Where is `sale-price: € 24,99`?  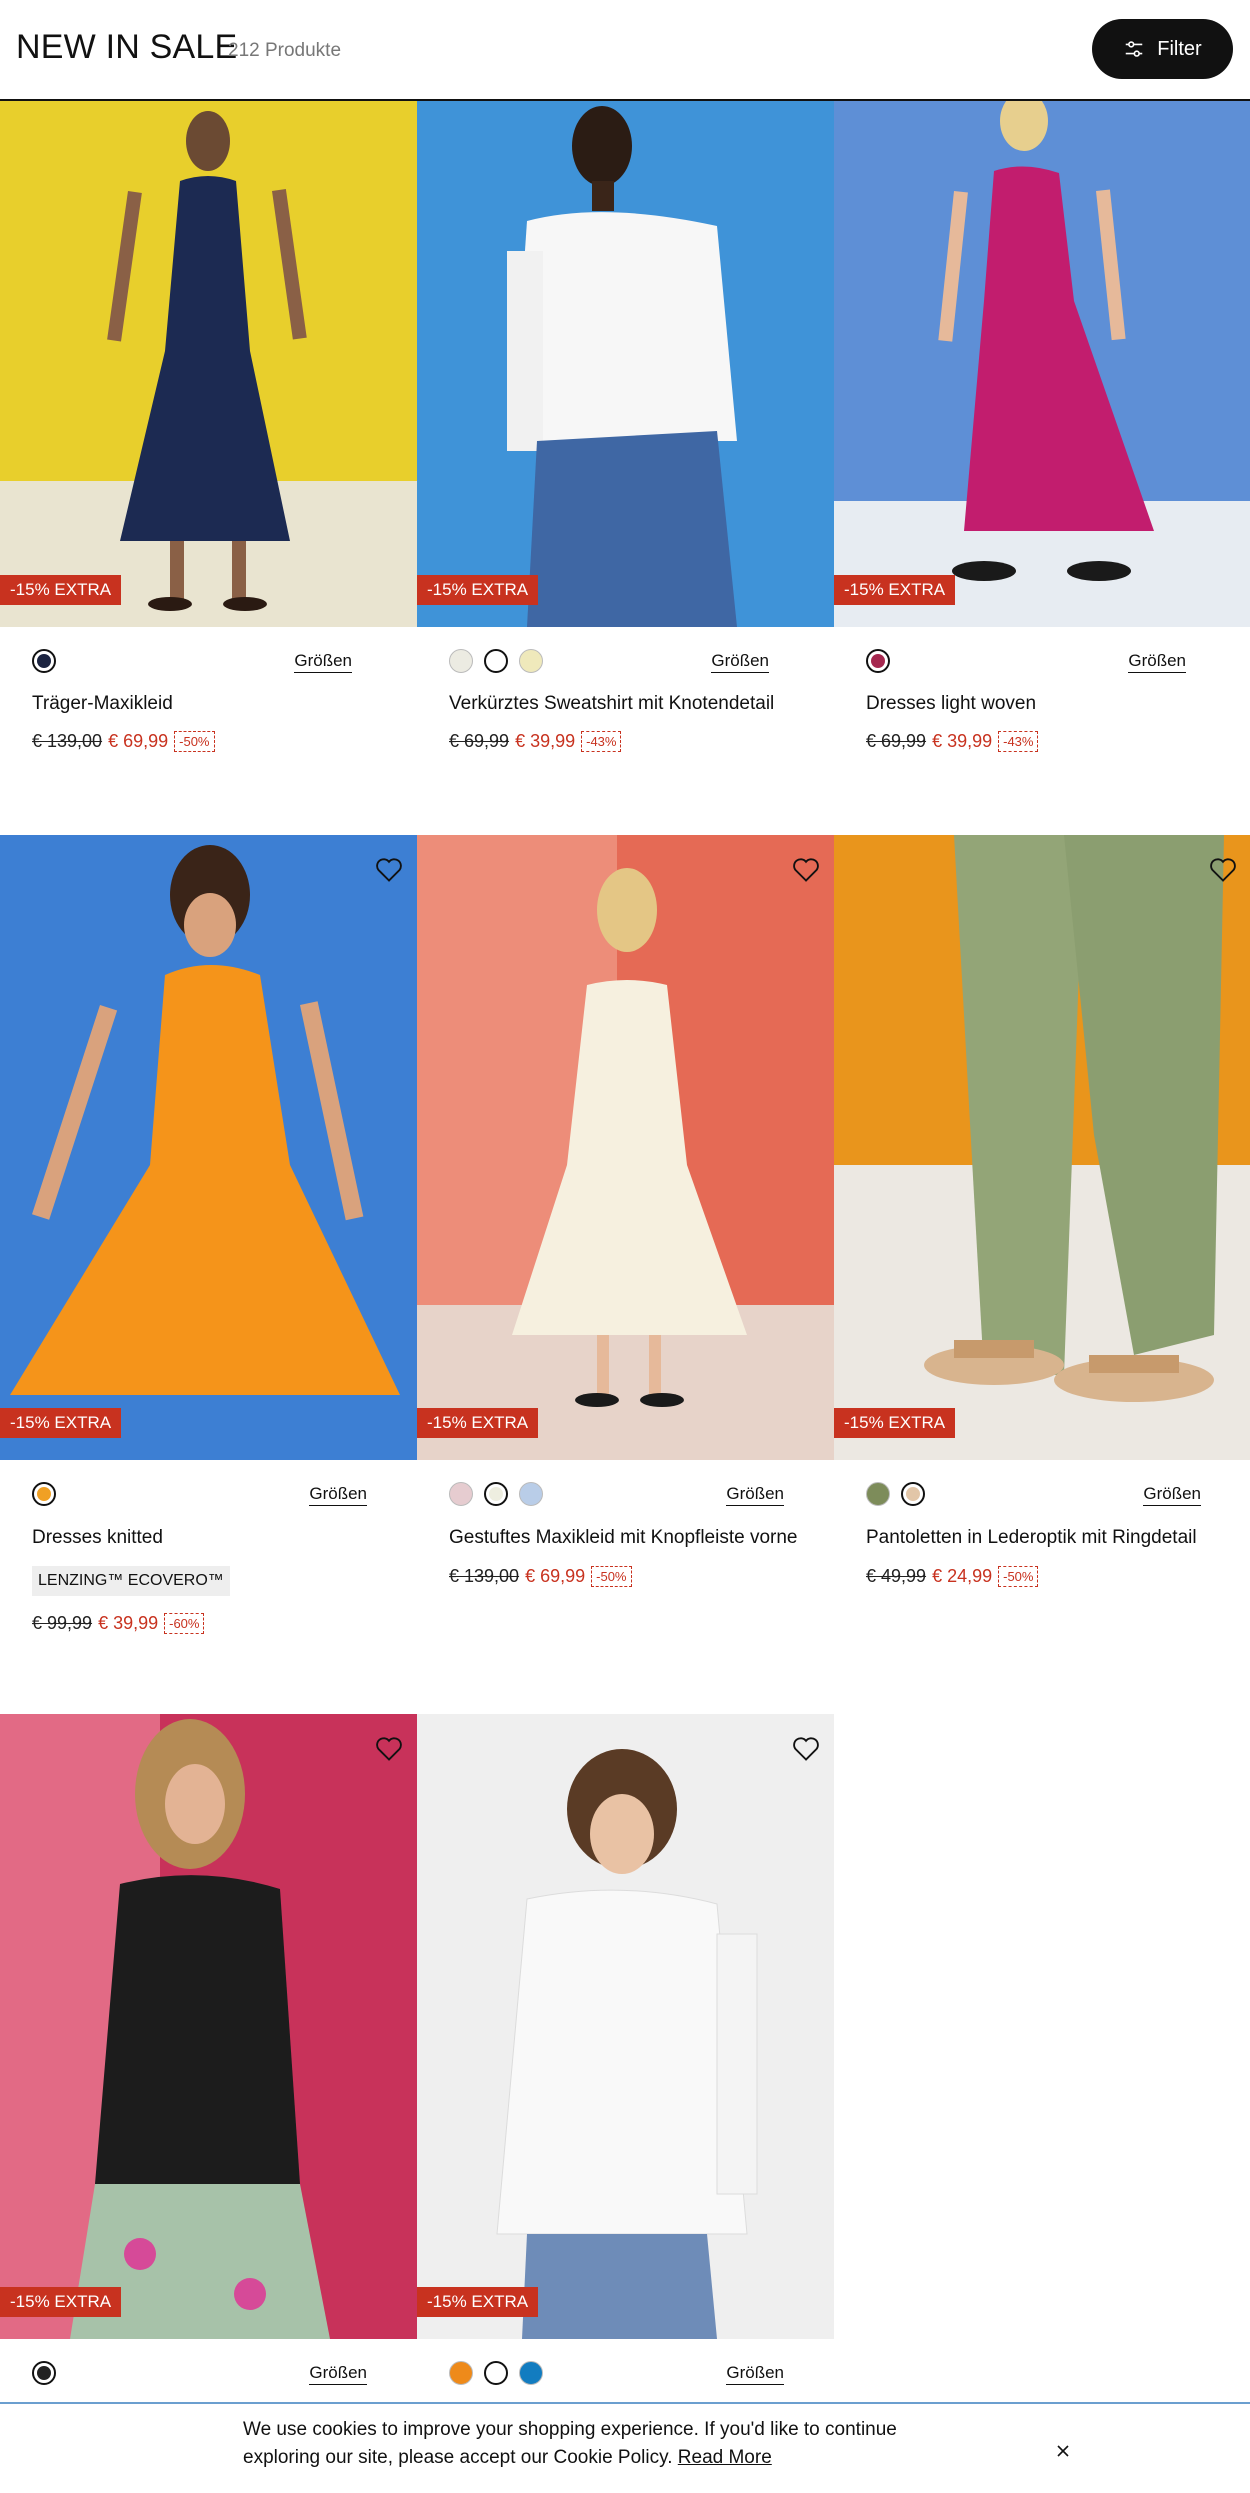
sale-price: € 24,99 is located at coordinates (962, 1576).